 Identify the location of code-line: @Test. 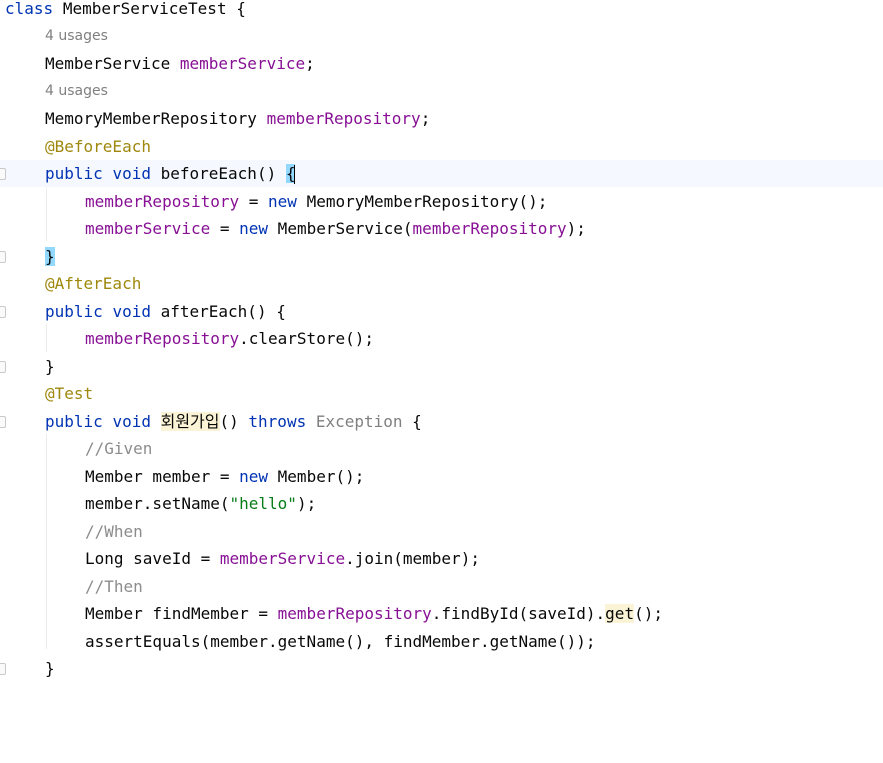
(441, 393).